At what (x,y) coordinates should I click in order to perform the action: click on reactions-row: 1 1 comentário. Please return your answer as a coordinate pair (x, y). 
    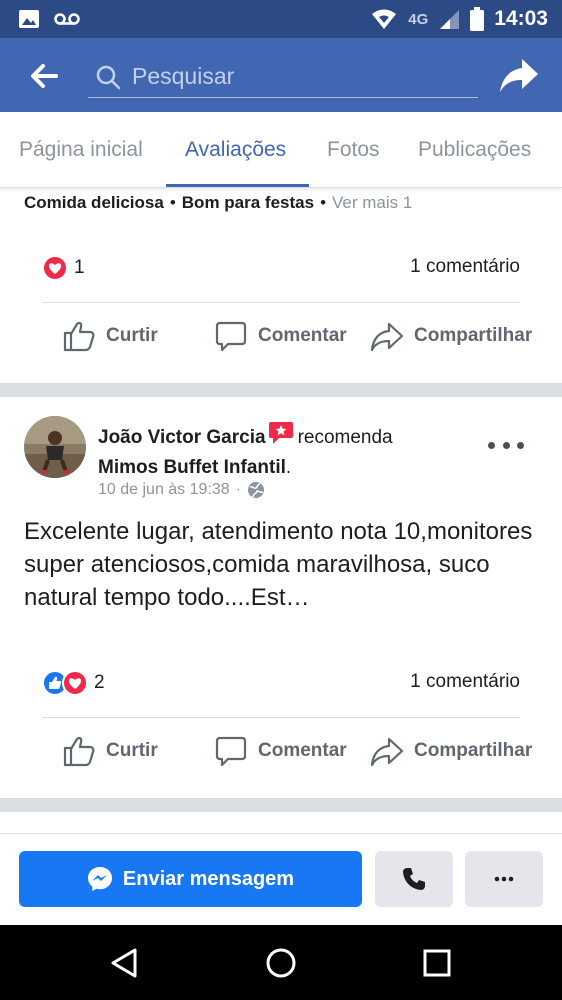
    Looking at the image, I should click on (281, 268).